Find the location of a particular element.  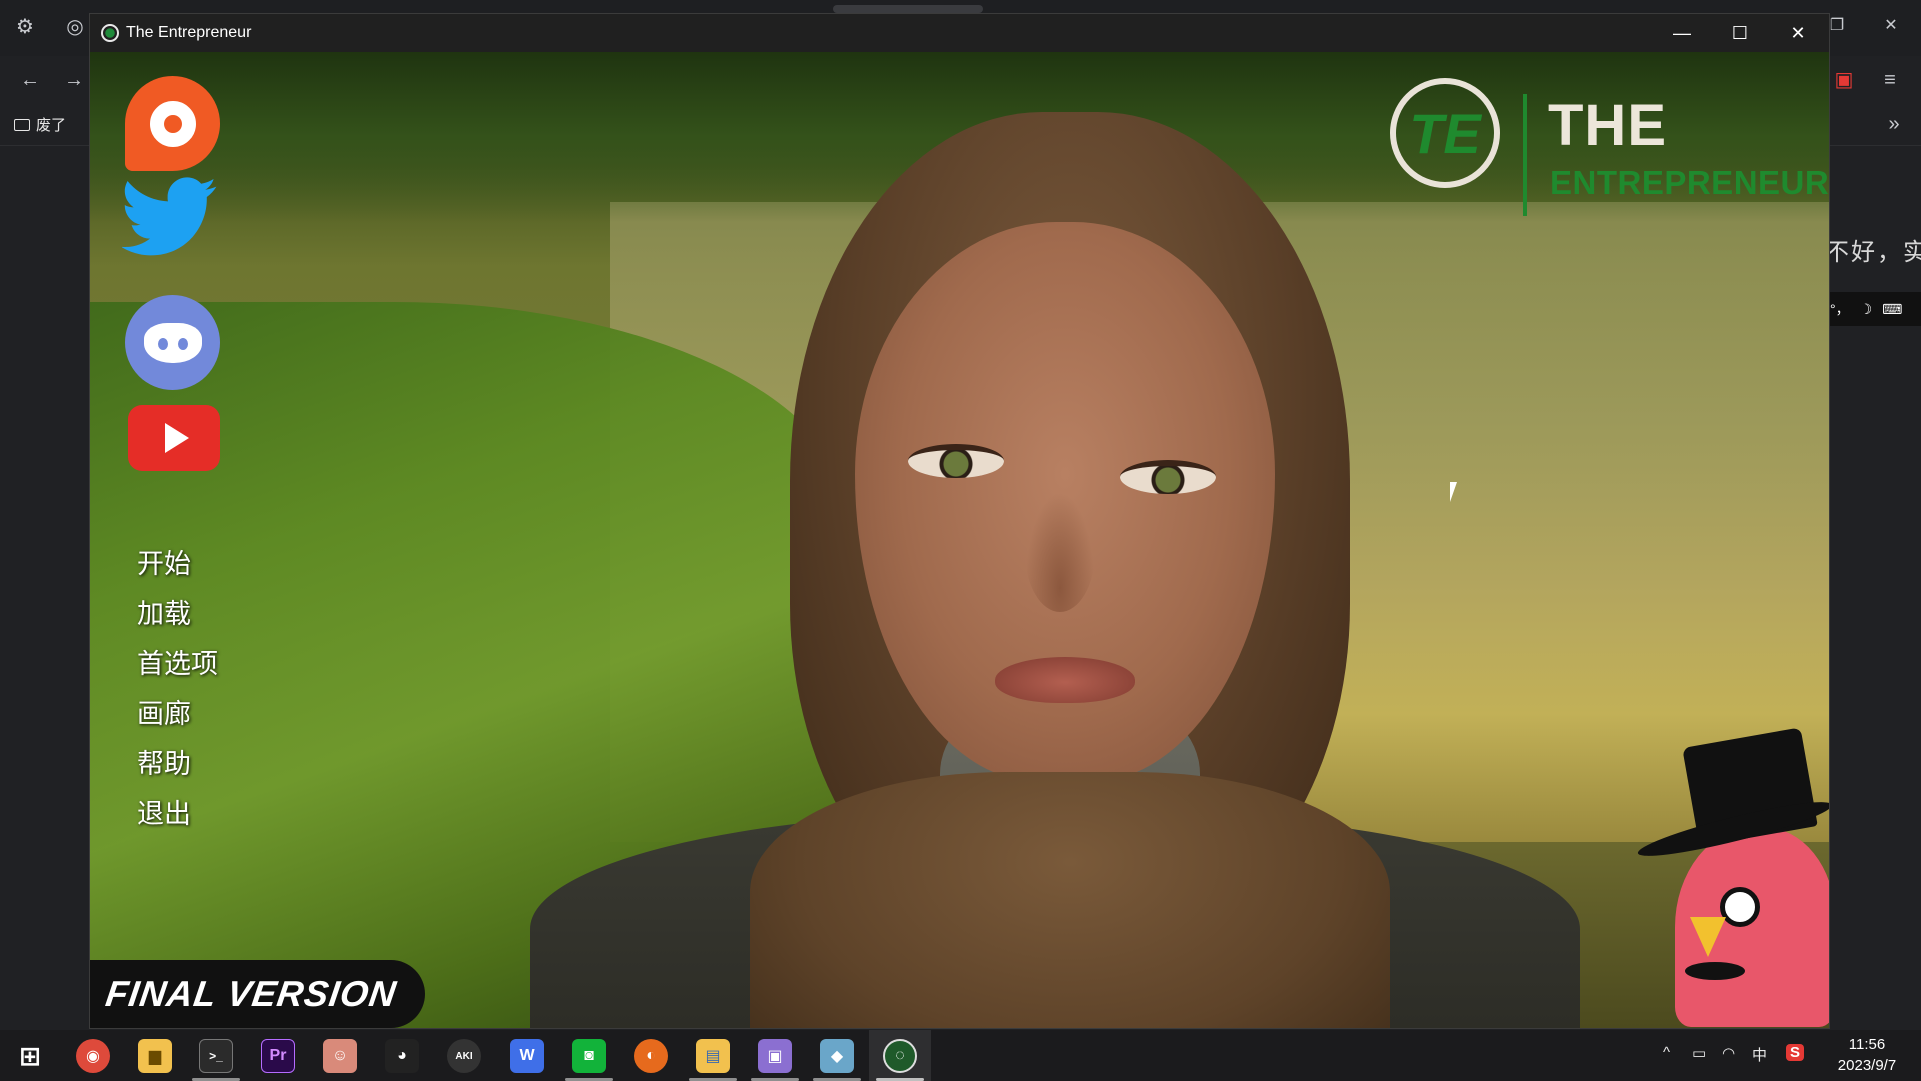

character-lips is located at coordinates (1065, 680).